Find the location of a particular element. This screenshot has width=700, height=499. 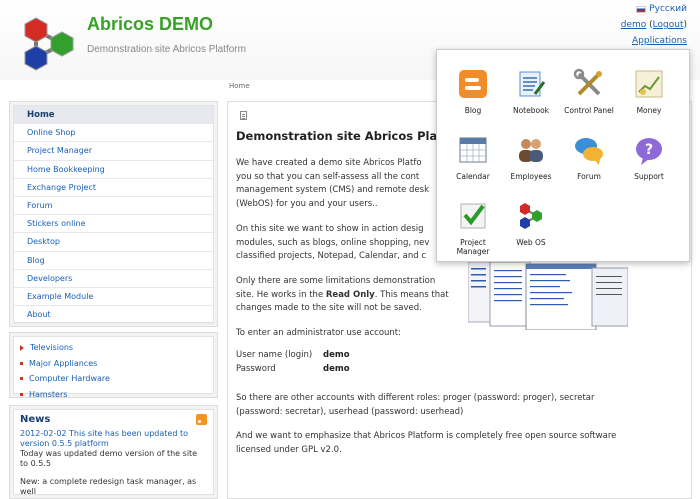

expand-arrow-icon is located at coordinates (22, 347).